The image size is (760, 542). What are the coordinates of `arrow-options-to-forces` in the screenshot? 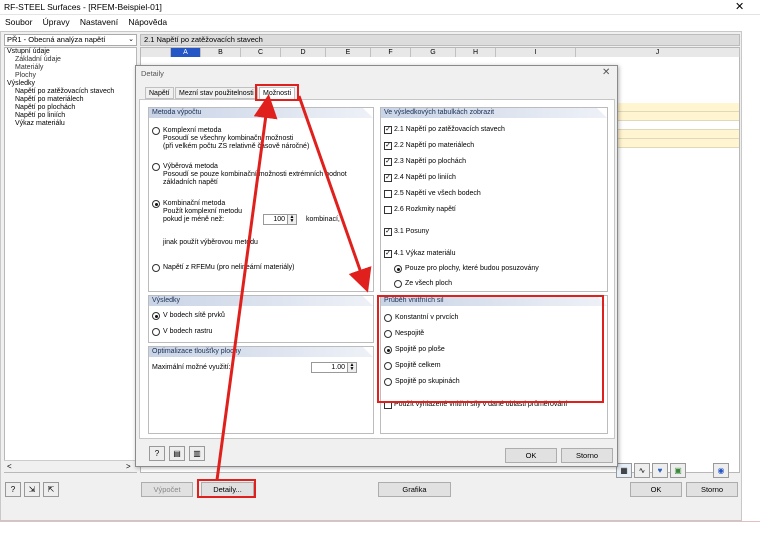 It's located at (334, 194).